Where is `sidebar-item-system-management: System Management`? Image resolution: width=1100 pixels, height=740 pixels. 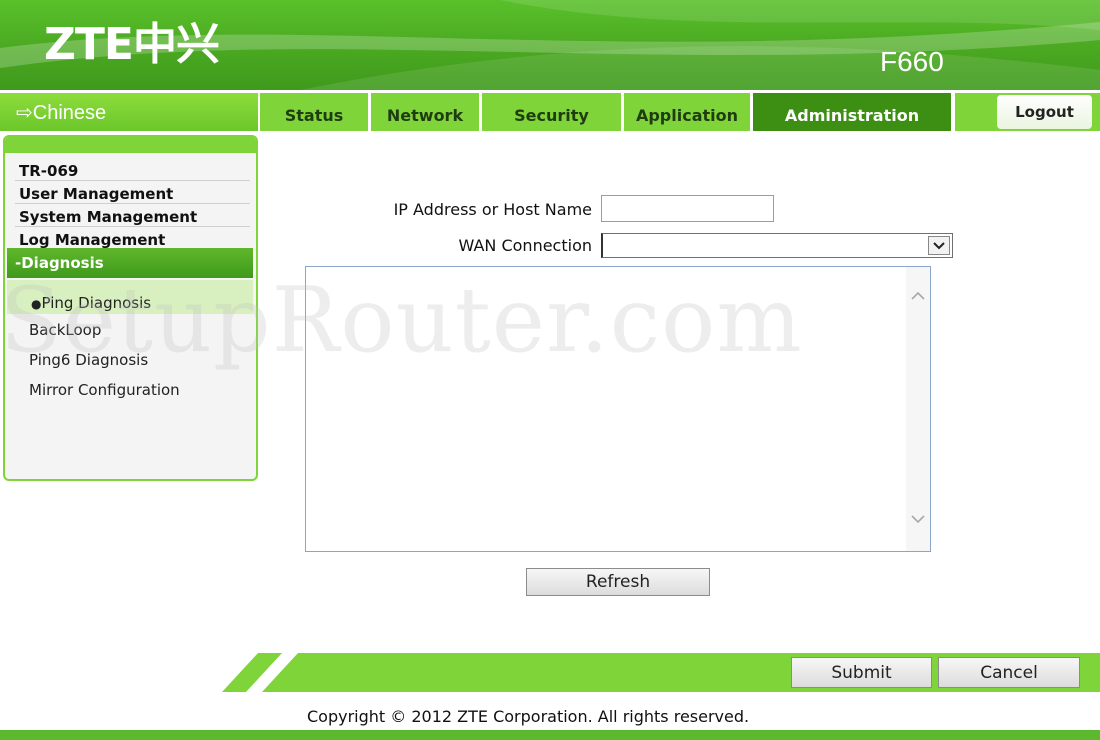 sidebar-item-system-management: System Management is located at coordinates (108, 217).